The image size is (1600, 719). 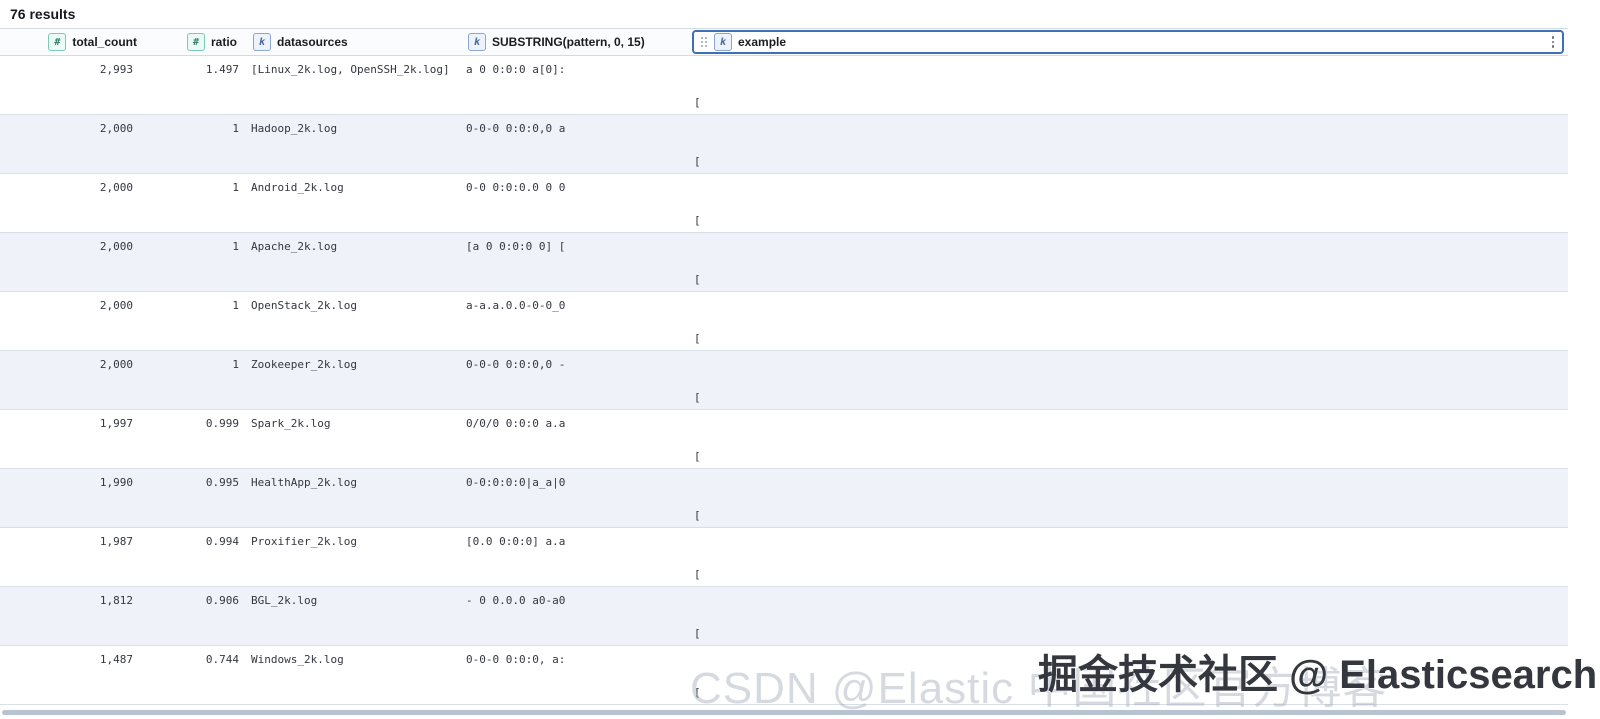 I want to click on cell-substring: 0-0-0 0:0:0,0 a, so click(x=574, y=144).